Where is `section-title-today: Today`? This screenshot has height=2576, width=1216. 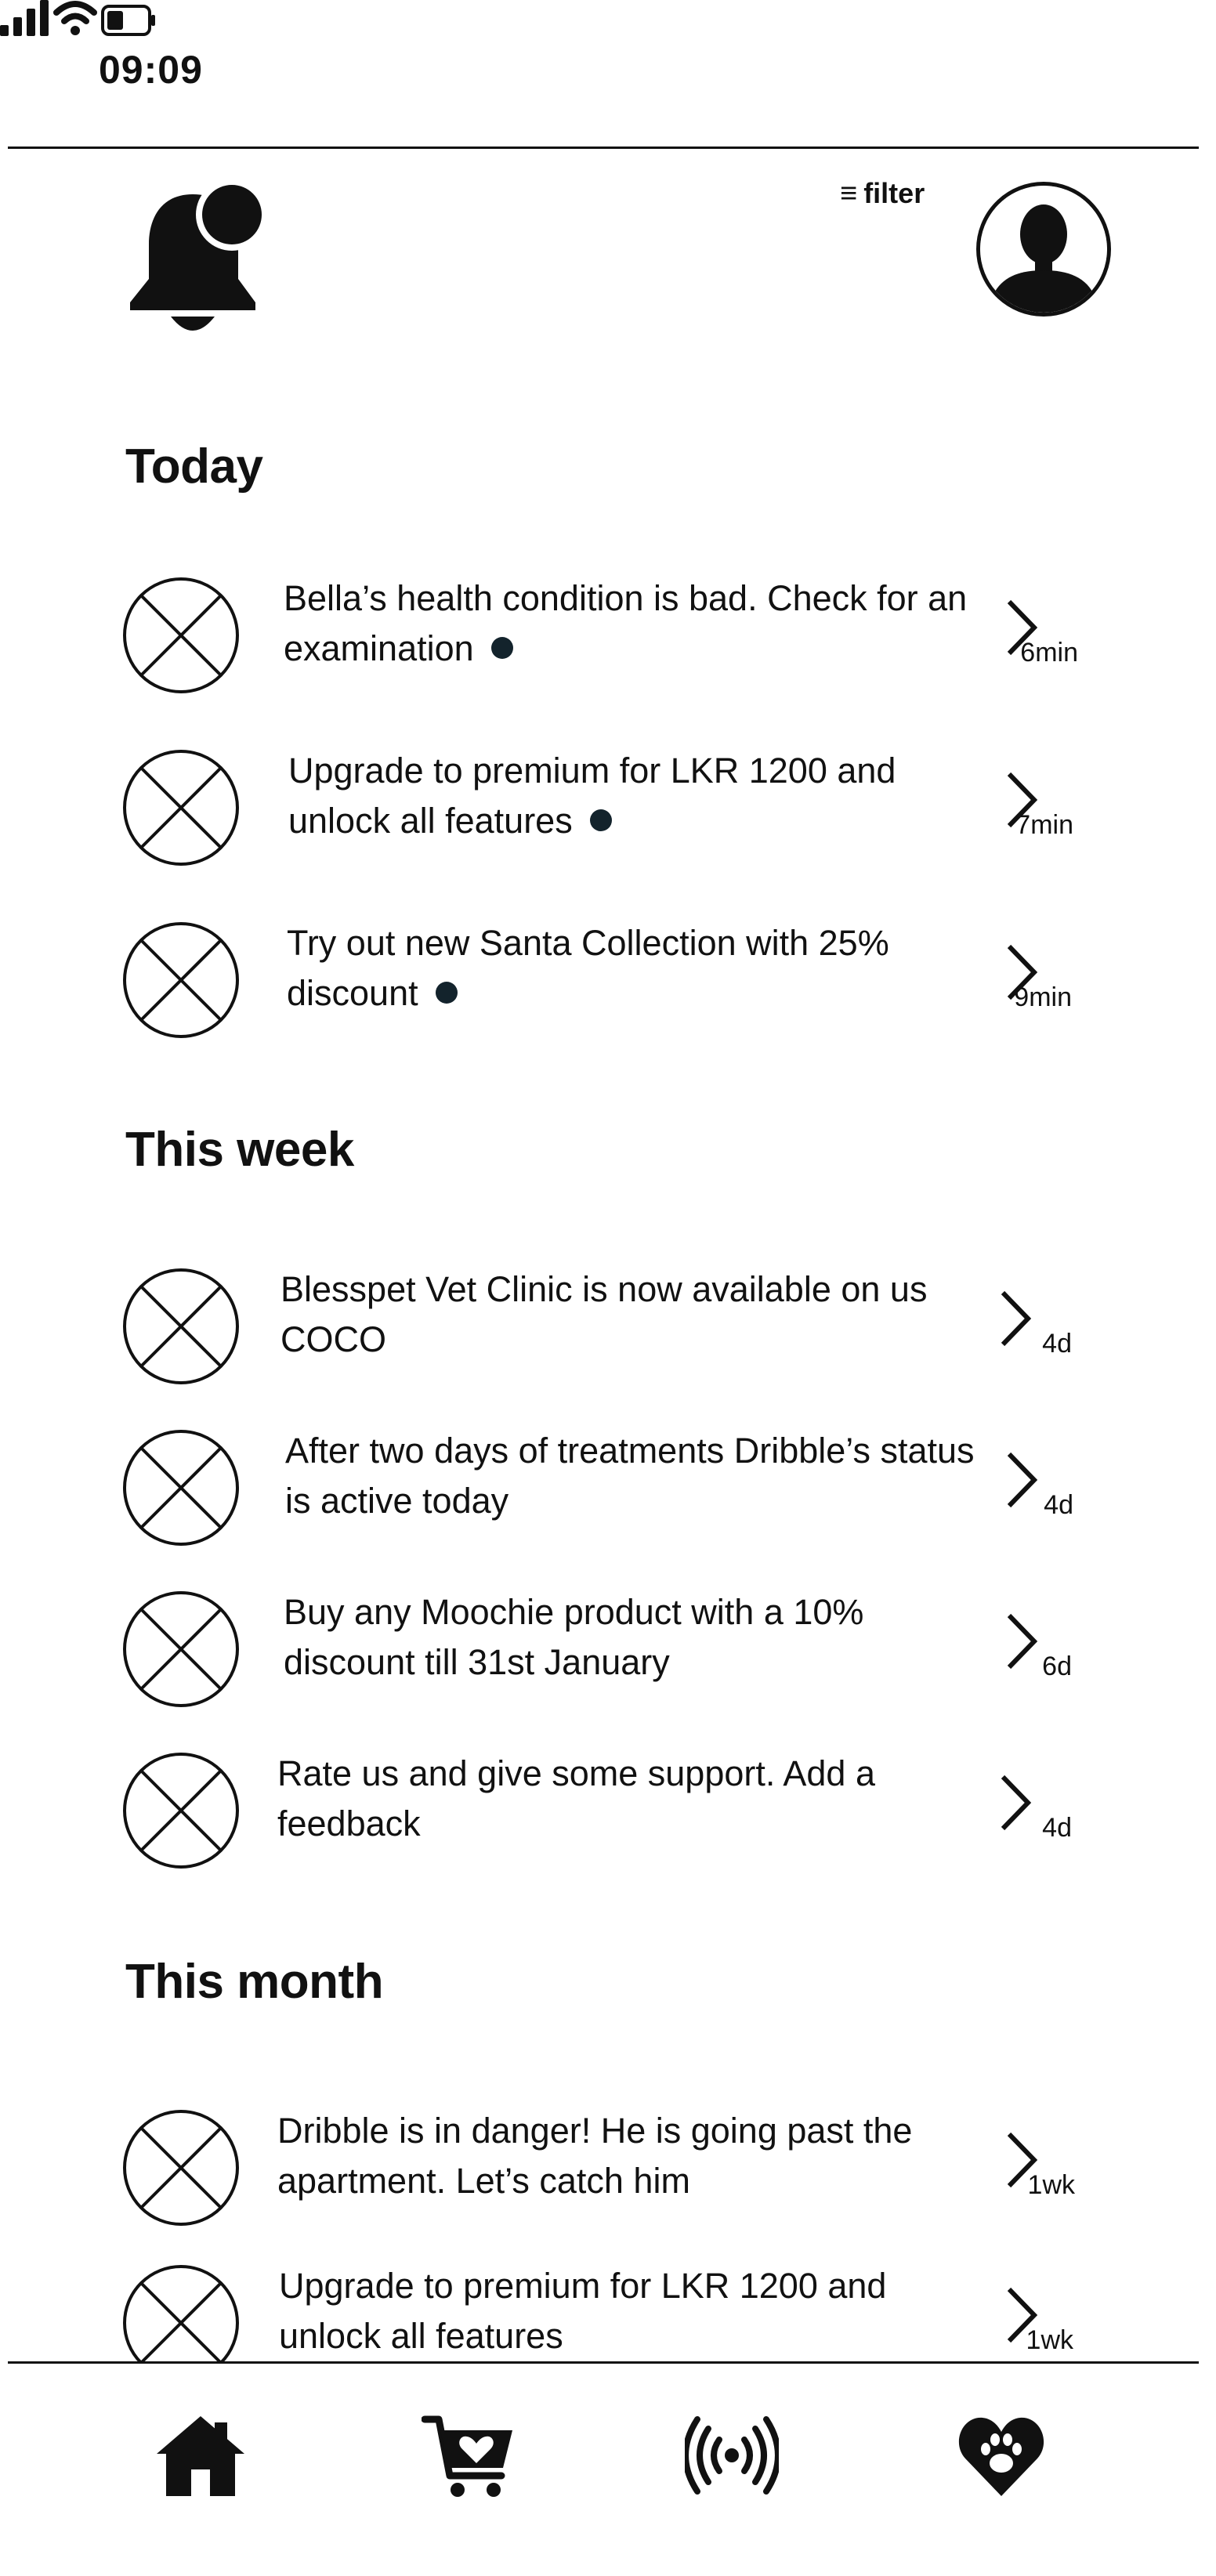
section-title-today: Today is located at coordinates (194, 467).